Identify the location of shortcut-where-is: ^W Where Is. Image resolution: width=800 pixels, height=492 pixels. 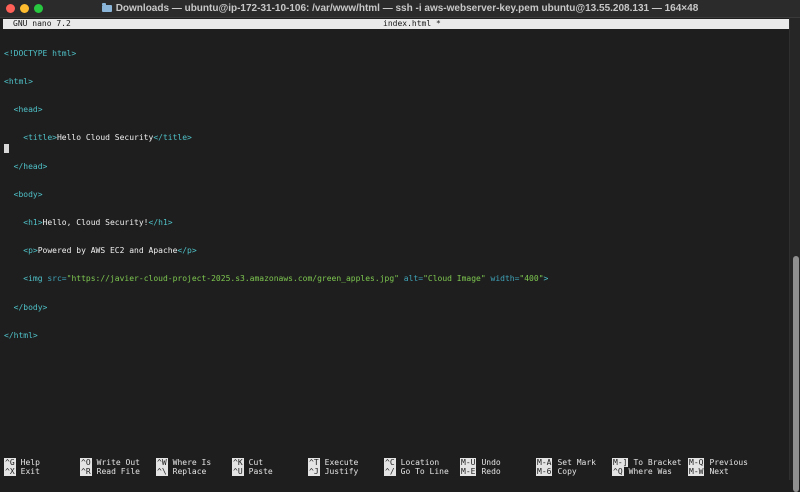
(183, 462).